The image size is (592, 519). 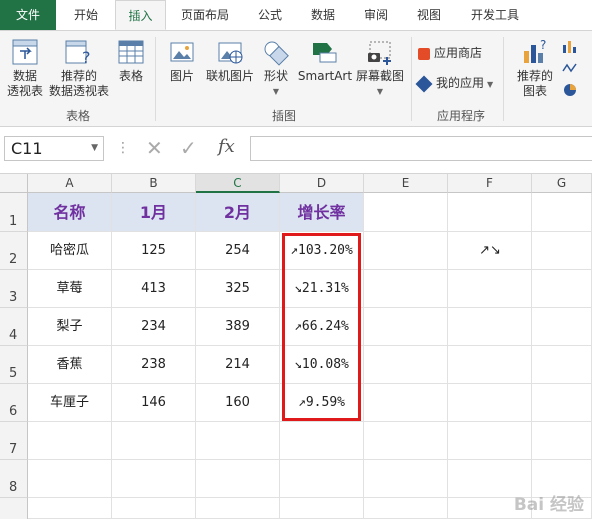 What do you see at coordinates (154, 289) in the screenshot?
I see `table-cell: 413` at bounding box center [154, 289].